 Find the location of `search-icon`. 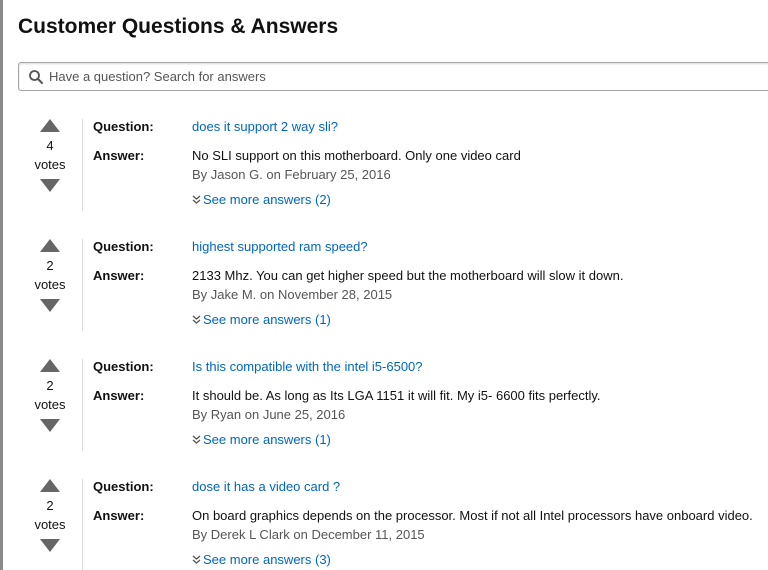

search-icon is located at coordinates (36, 77).